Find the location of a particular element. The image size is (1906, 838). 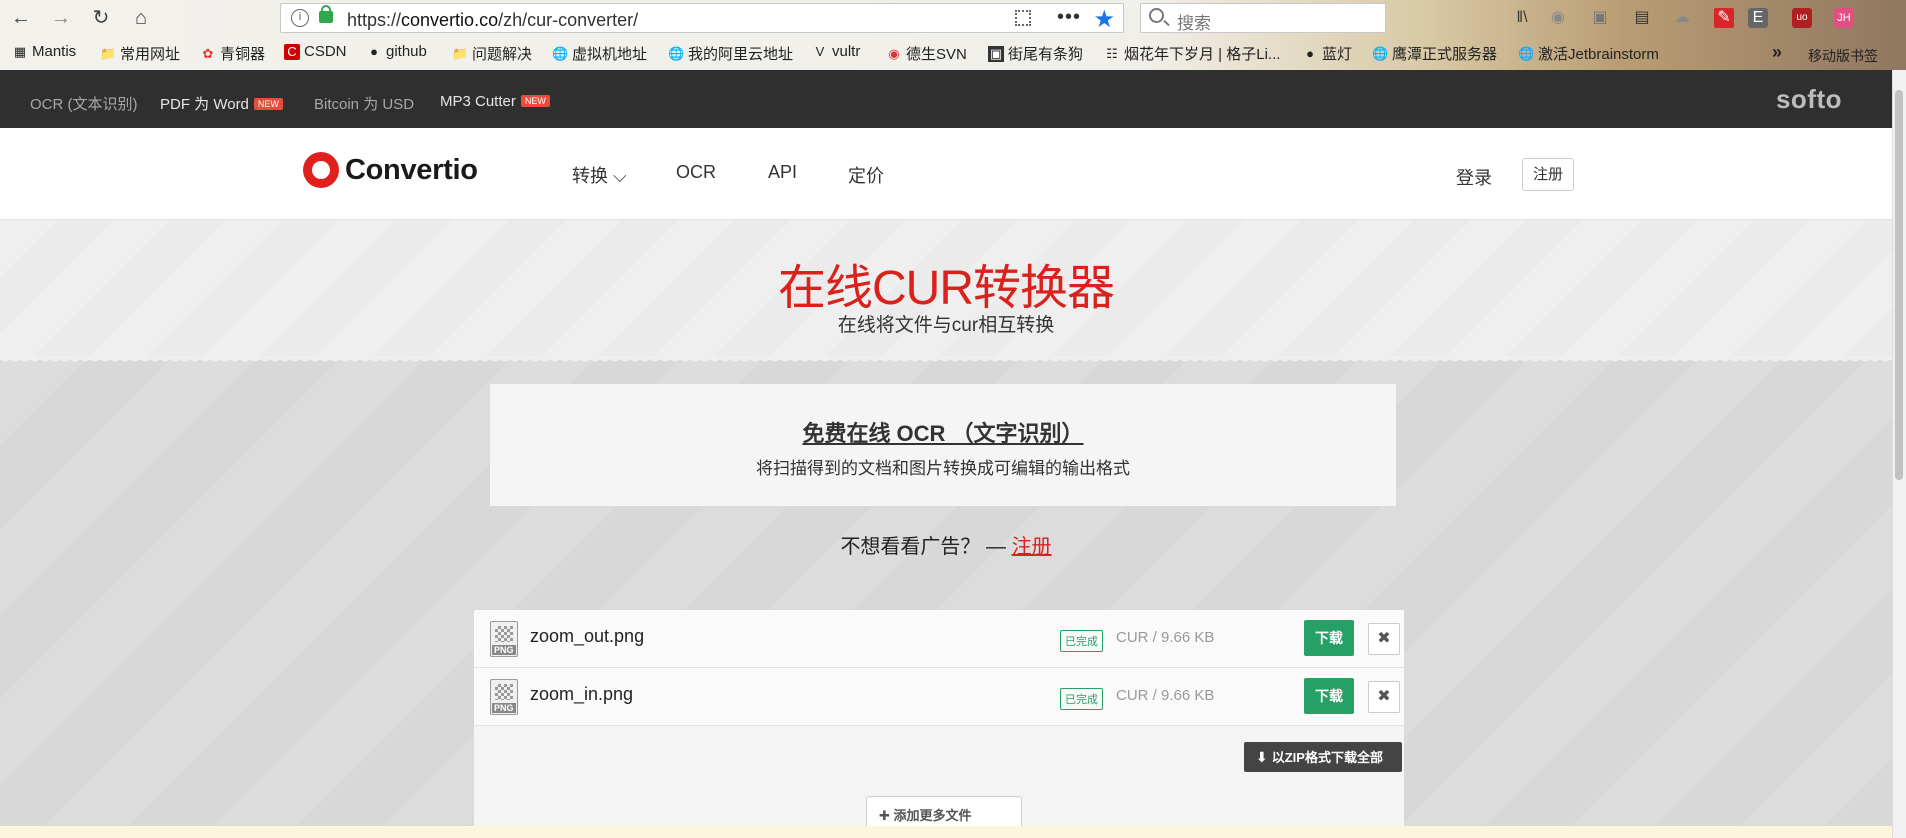

softo-link-bitcoin: Bitcoin 为 USD is located at coordinates (364, 103).